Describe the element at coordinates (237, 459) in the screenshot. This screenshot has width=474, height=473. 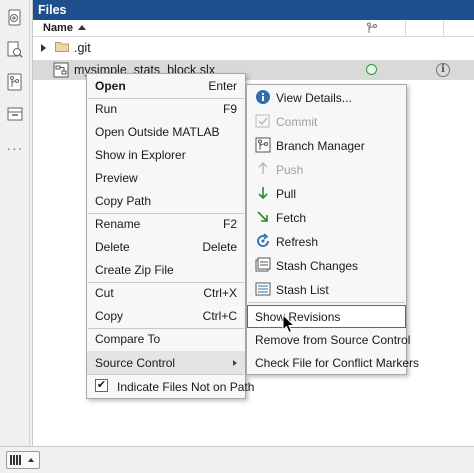
I see `status-bar` at that location.